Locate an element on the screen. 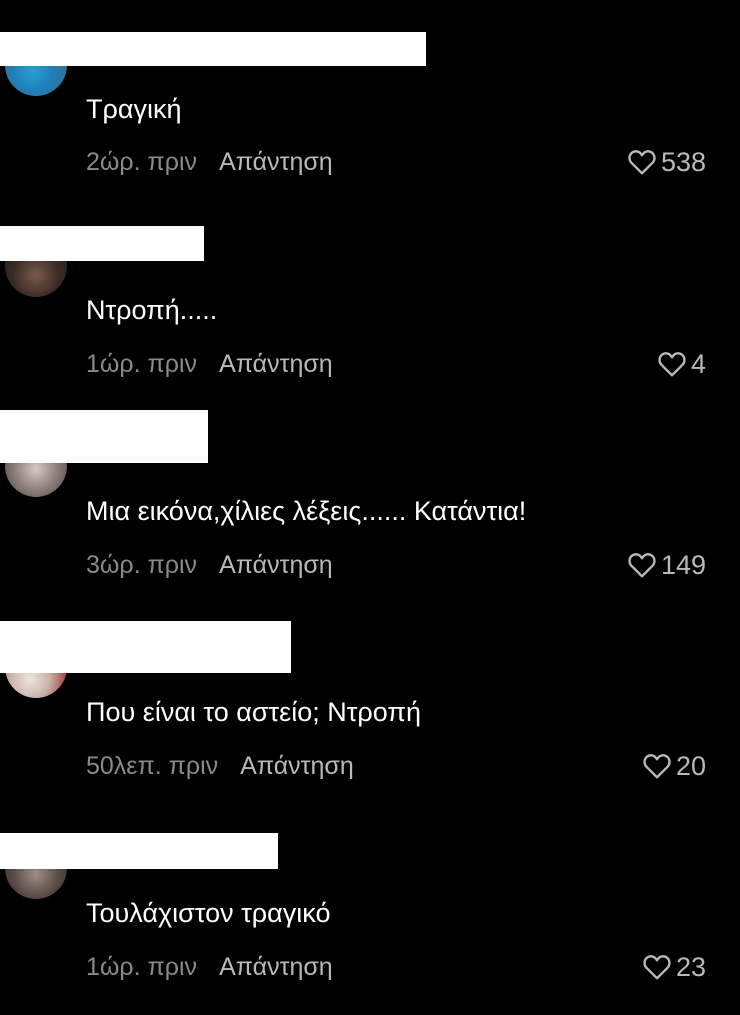  like-count: 149 is located at coordinates (683, 565).